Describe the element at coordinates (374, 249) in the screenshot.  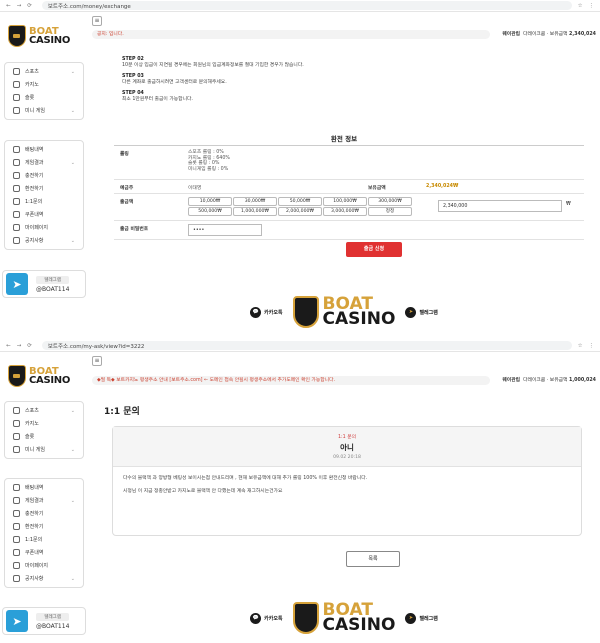
I see `withdraw-submit-button: 출금 신청` at that location.